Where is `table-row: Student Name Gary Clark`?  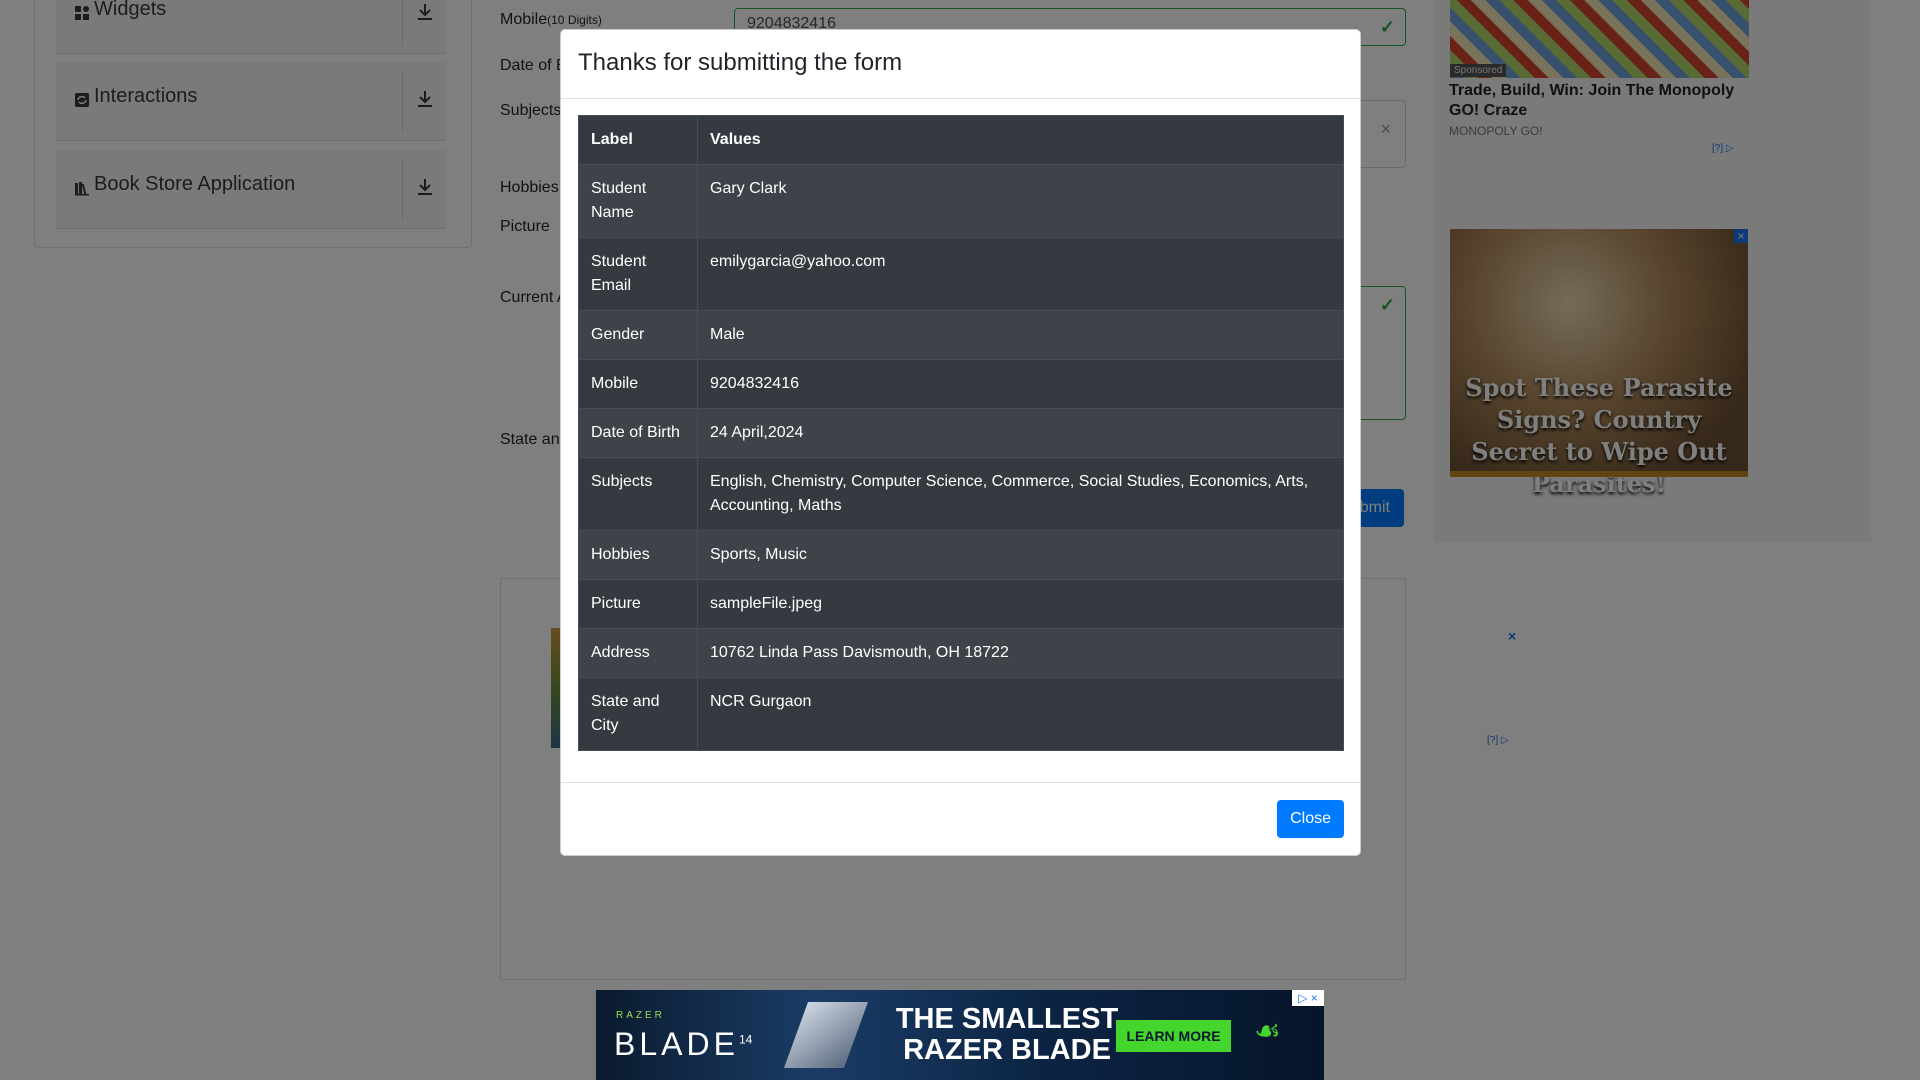
table-row: Student Name Gary Clark is located at coordinates (961, 201).